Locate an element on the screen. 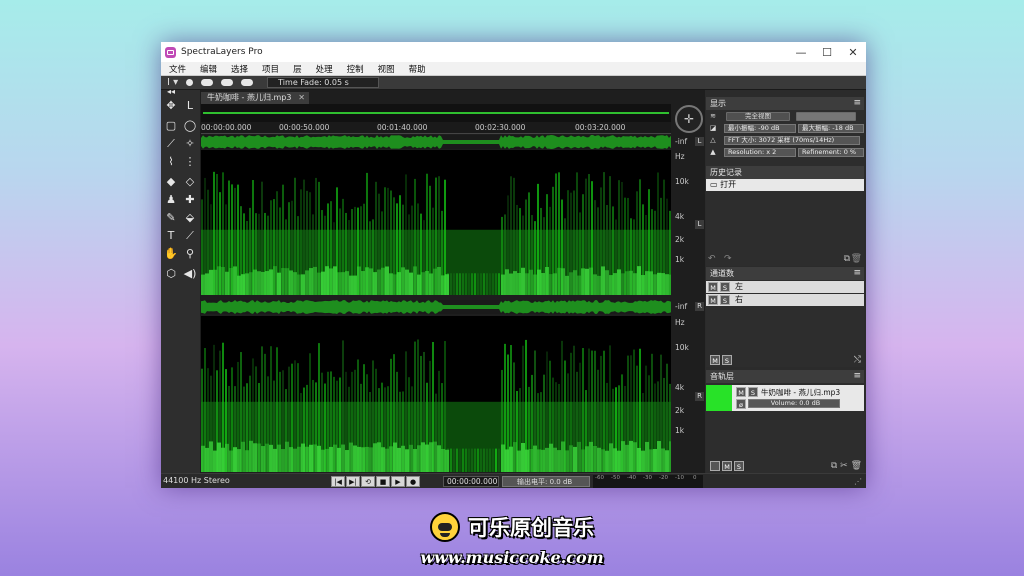 The height and width of the screenshot is (576, 1024). eyedropper-icon: ⟋ is located at coordinates (190, 236).